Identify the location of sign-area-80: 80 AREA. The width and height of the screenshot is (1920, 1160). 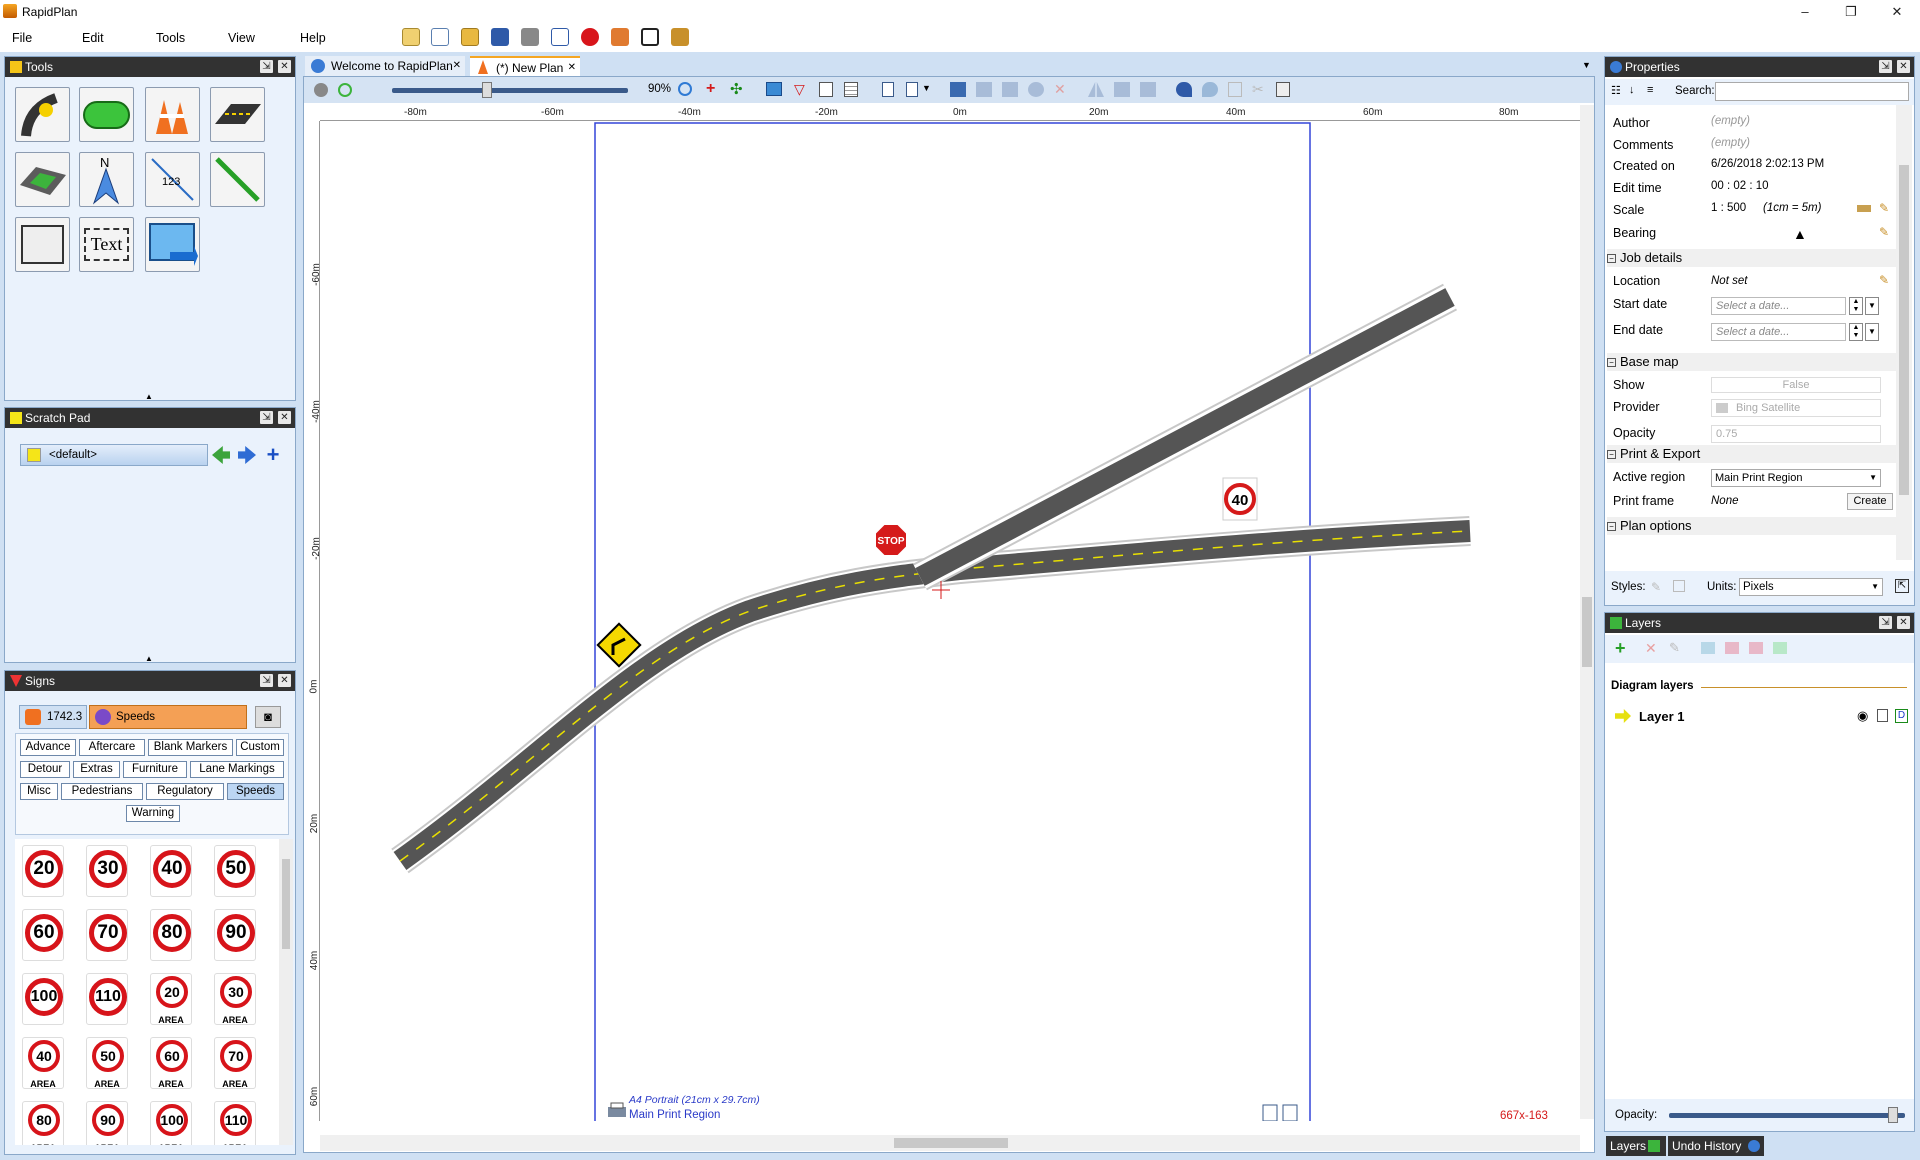
(43, 1123).